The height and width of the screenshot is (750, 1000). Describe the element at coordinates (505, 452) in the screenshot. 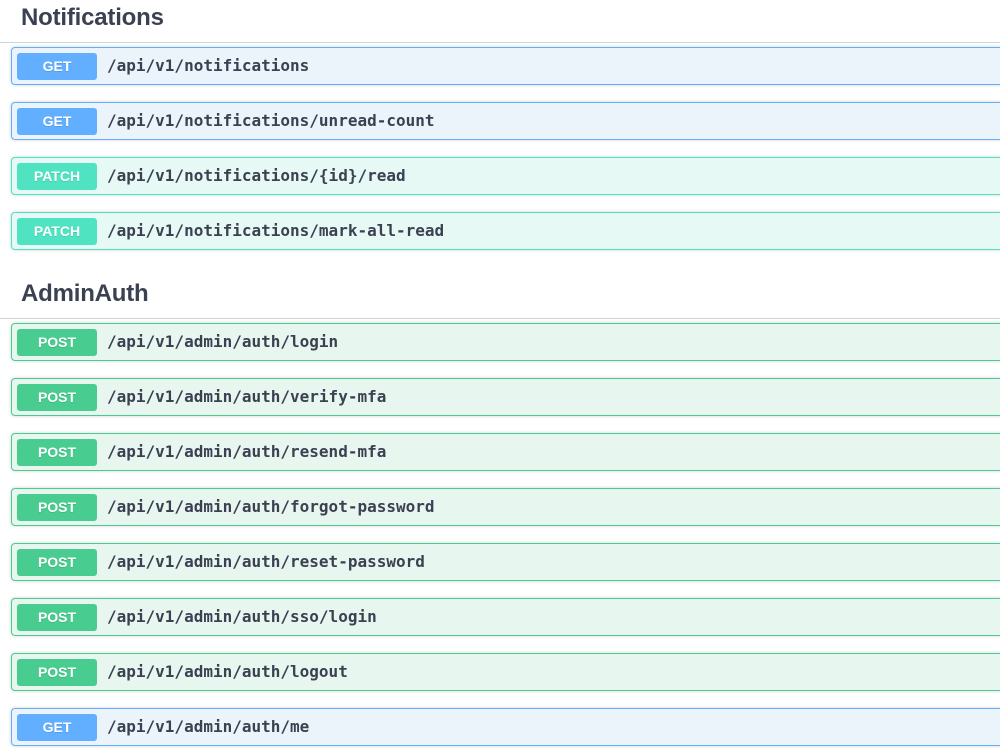

I see `operation-post-resend-mfa: POST /api/v1/admin/auth/resend-mfa` at that location.